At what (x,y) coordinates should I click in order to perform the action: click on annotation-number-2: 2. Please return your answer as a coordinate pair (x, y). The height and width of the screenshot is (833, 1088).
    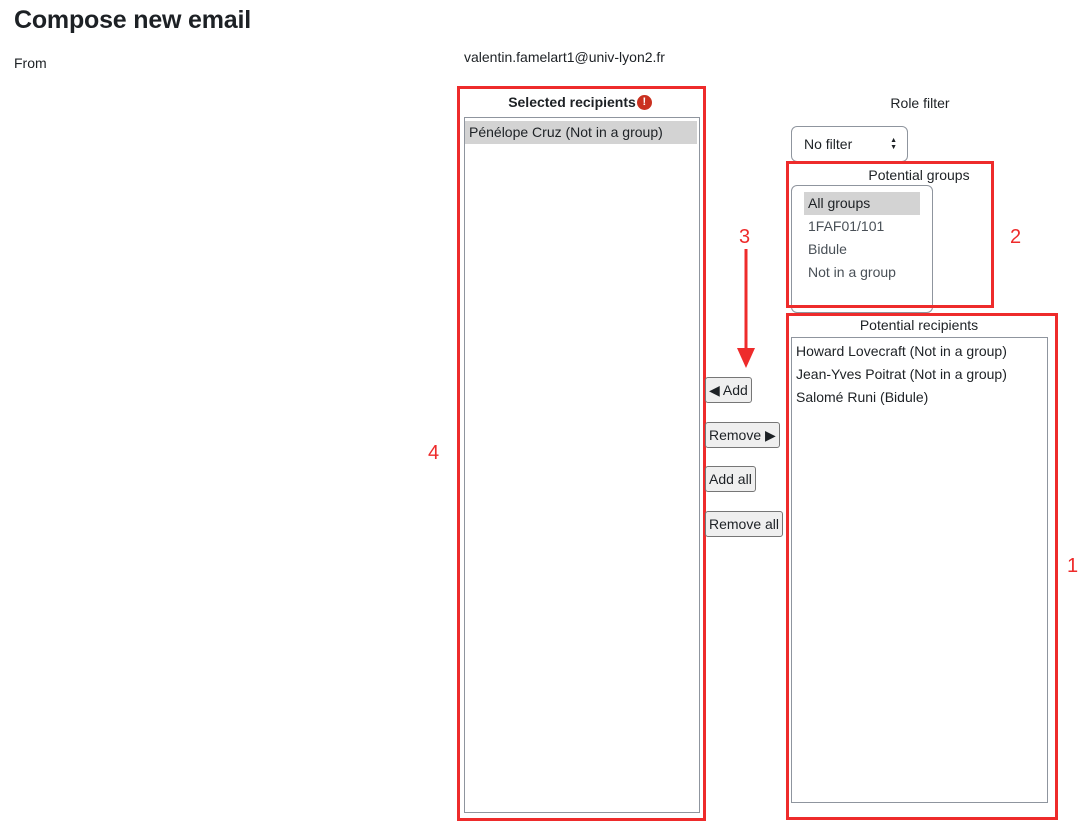
    Looking at the image, I should click on (1016, 237).